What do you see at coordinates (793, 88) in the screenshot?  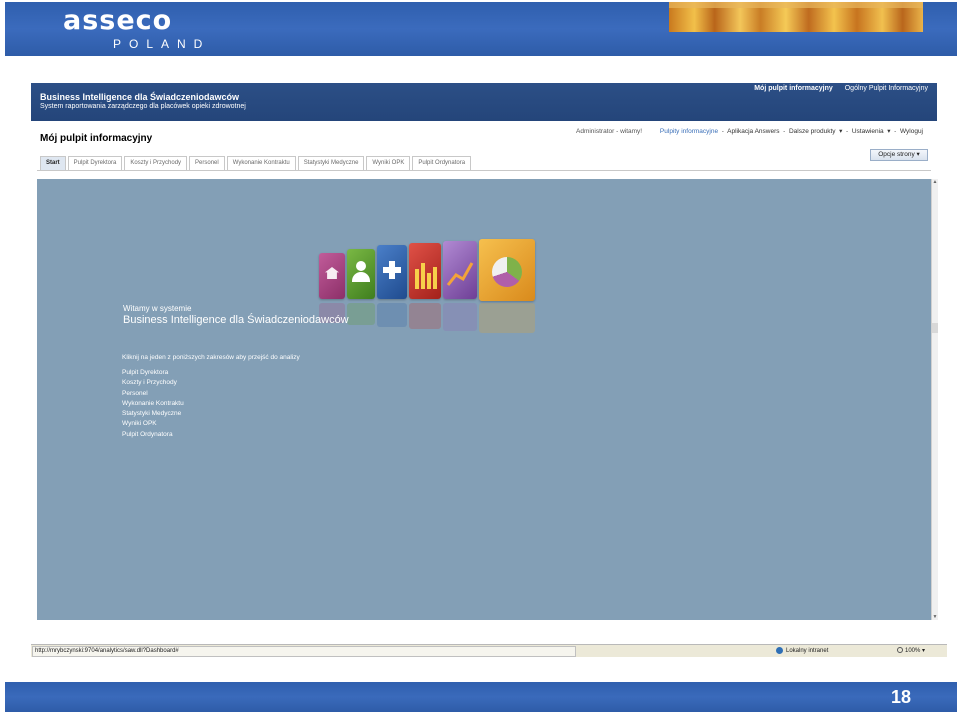 I see `top-link-my-dashboard: Mój pulpit informacyjny` at bounding box center [793, 88].